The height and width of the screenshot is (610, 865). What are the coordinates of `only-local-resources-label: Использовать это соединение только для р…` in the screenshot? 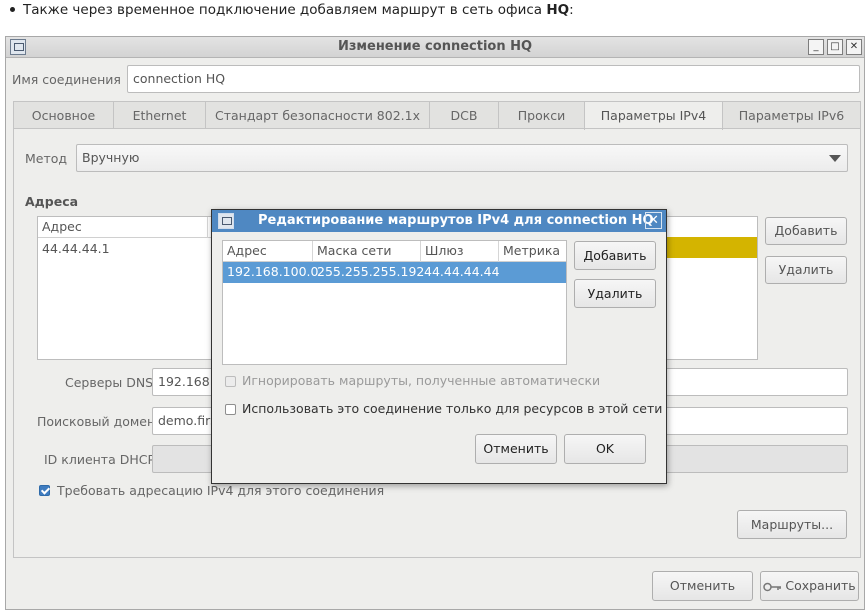 It's located at (452, 408).